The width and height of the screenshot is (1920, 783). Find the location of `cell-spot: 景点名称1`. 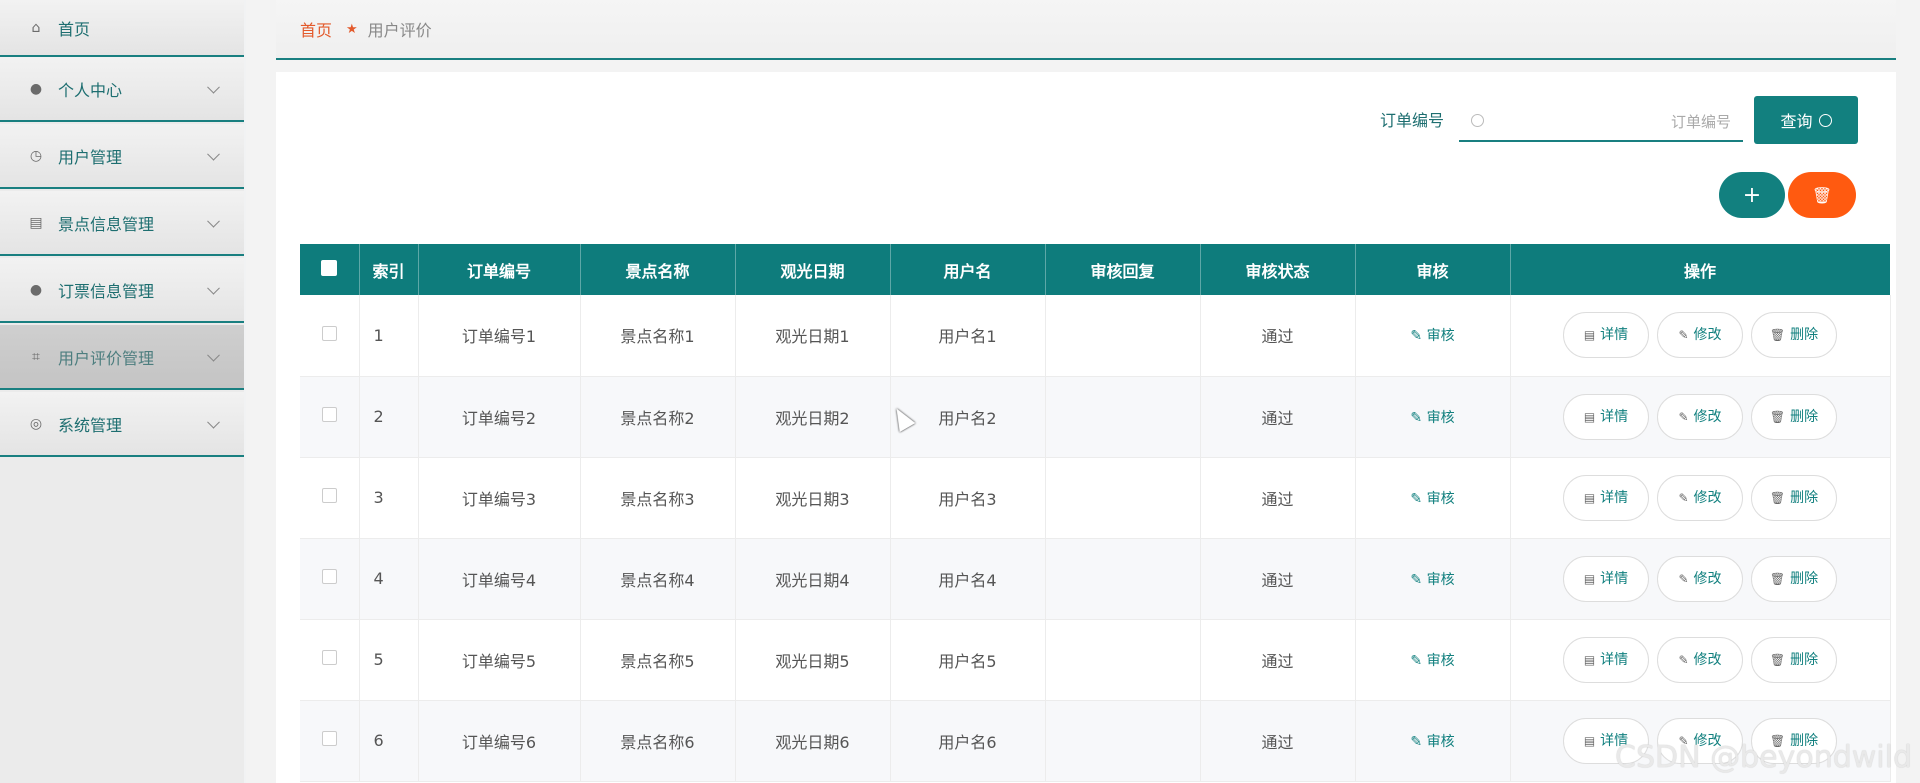

cell-spot: 景点名称1 is located at coordinates (658, 336).